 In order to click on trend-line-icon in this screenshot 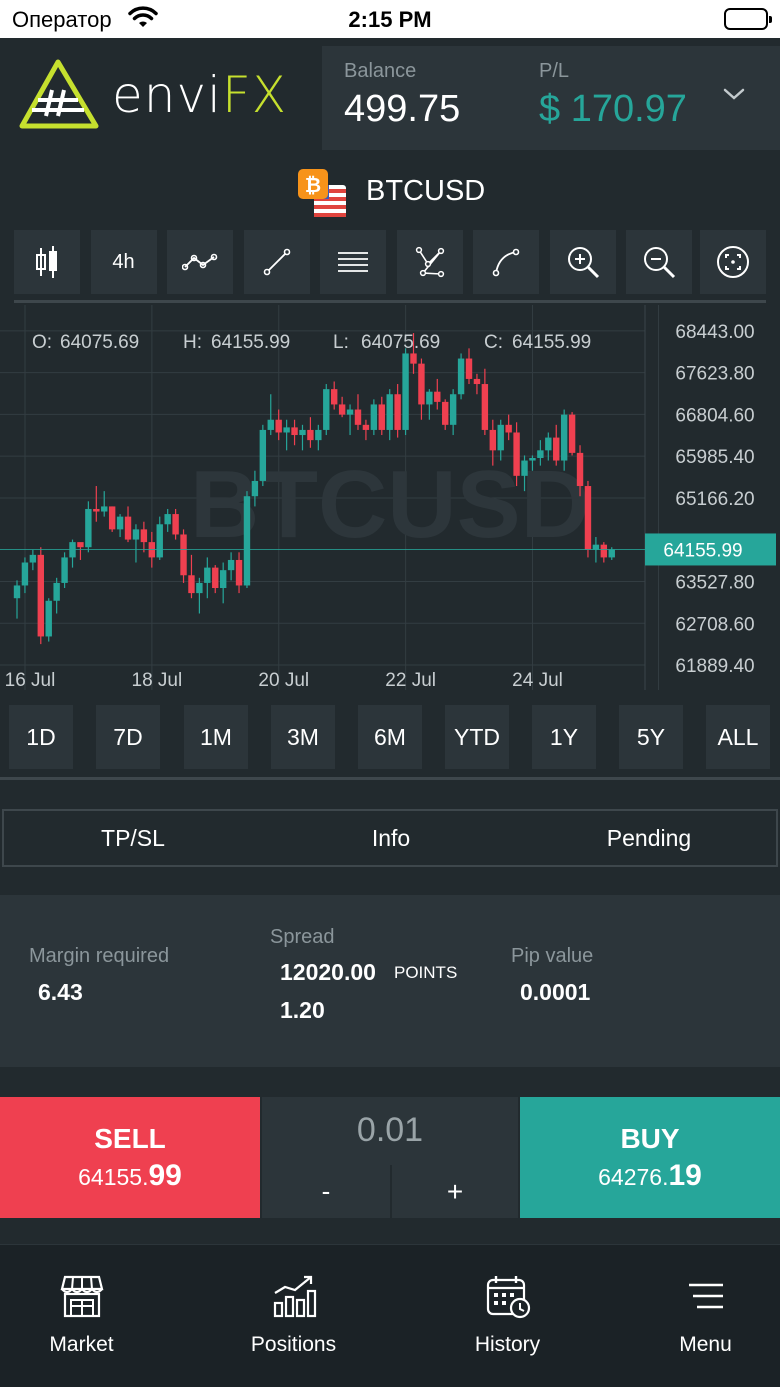, I will do `click(276, 262)`.